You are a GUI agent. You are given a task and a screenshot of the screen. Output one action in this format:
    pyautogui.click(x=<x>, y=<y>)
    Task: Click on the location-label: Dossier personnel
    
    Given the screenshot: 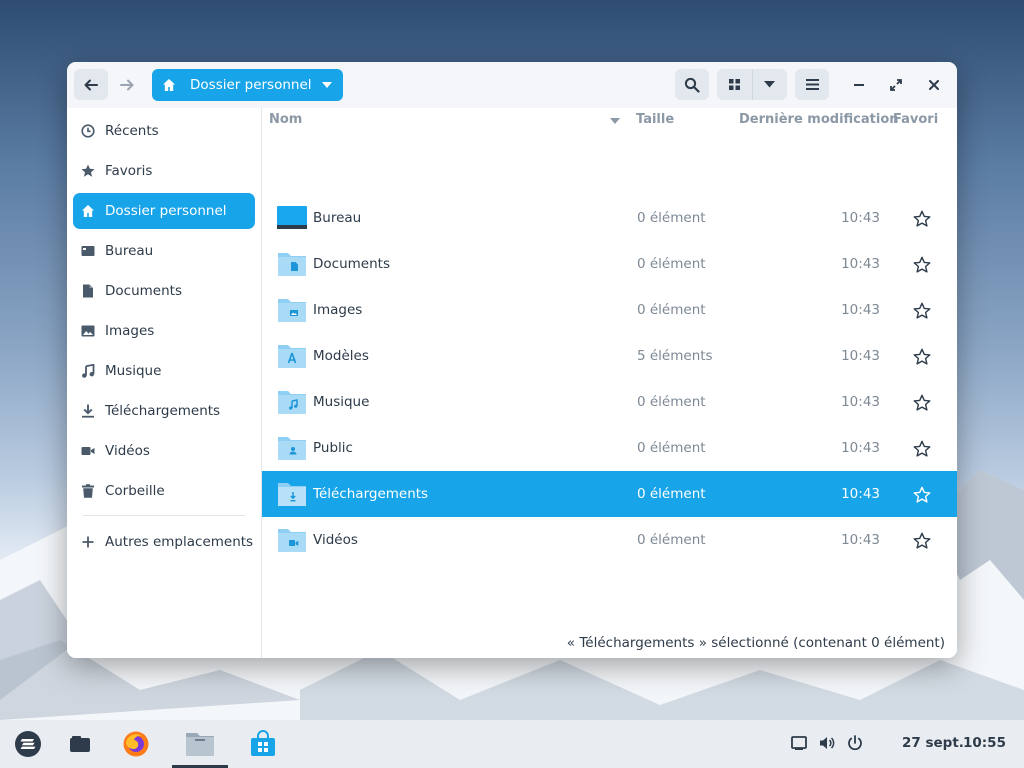 What is the action you would take?
    pyautogui.click(x=251, y=85)
    